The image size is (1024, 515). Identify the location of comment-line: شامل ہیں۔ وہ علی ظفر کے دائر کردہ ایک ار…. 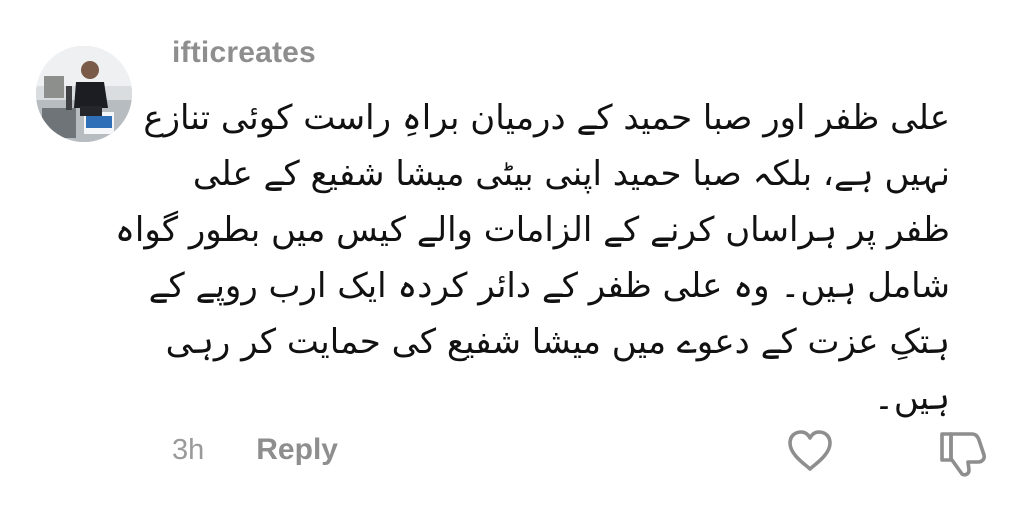
(549, 286).